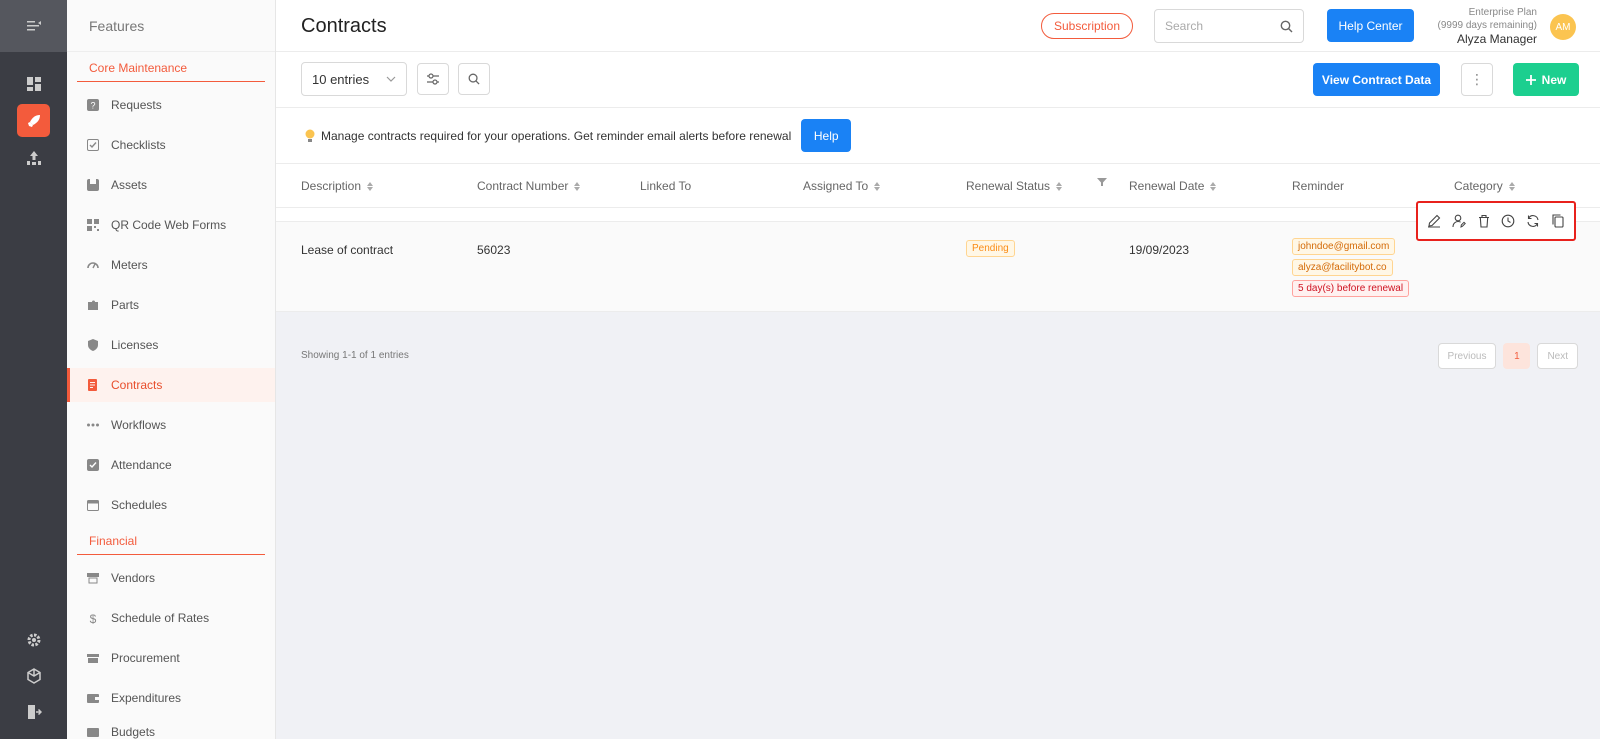  What do you see at coordinates (93, 698) in the screenshot?
I see `wallet-icon` at bounding box center [93, 698].